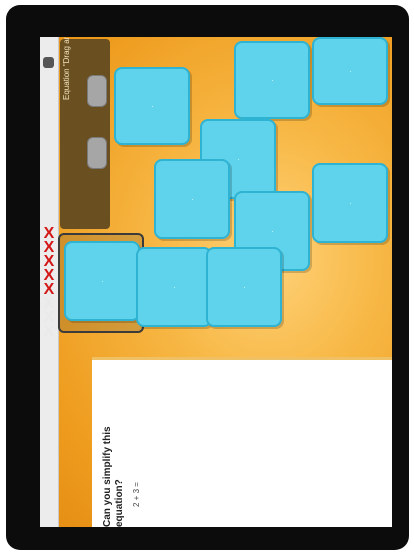 The width and height of the screenshot is (414, 555). What do you see at coordinates (114, 447) in the screenshot?
I see `question-text: Can you simplify this equation?` at bounding box center [114, 447].